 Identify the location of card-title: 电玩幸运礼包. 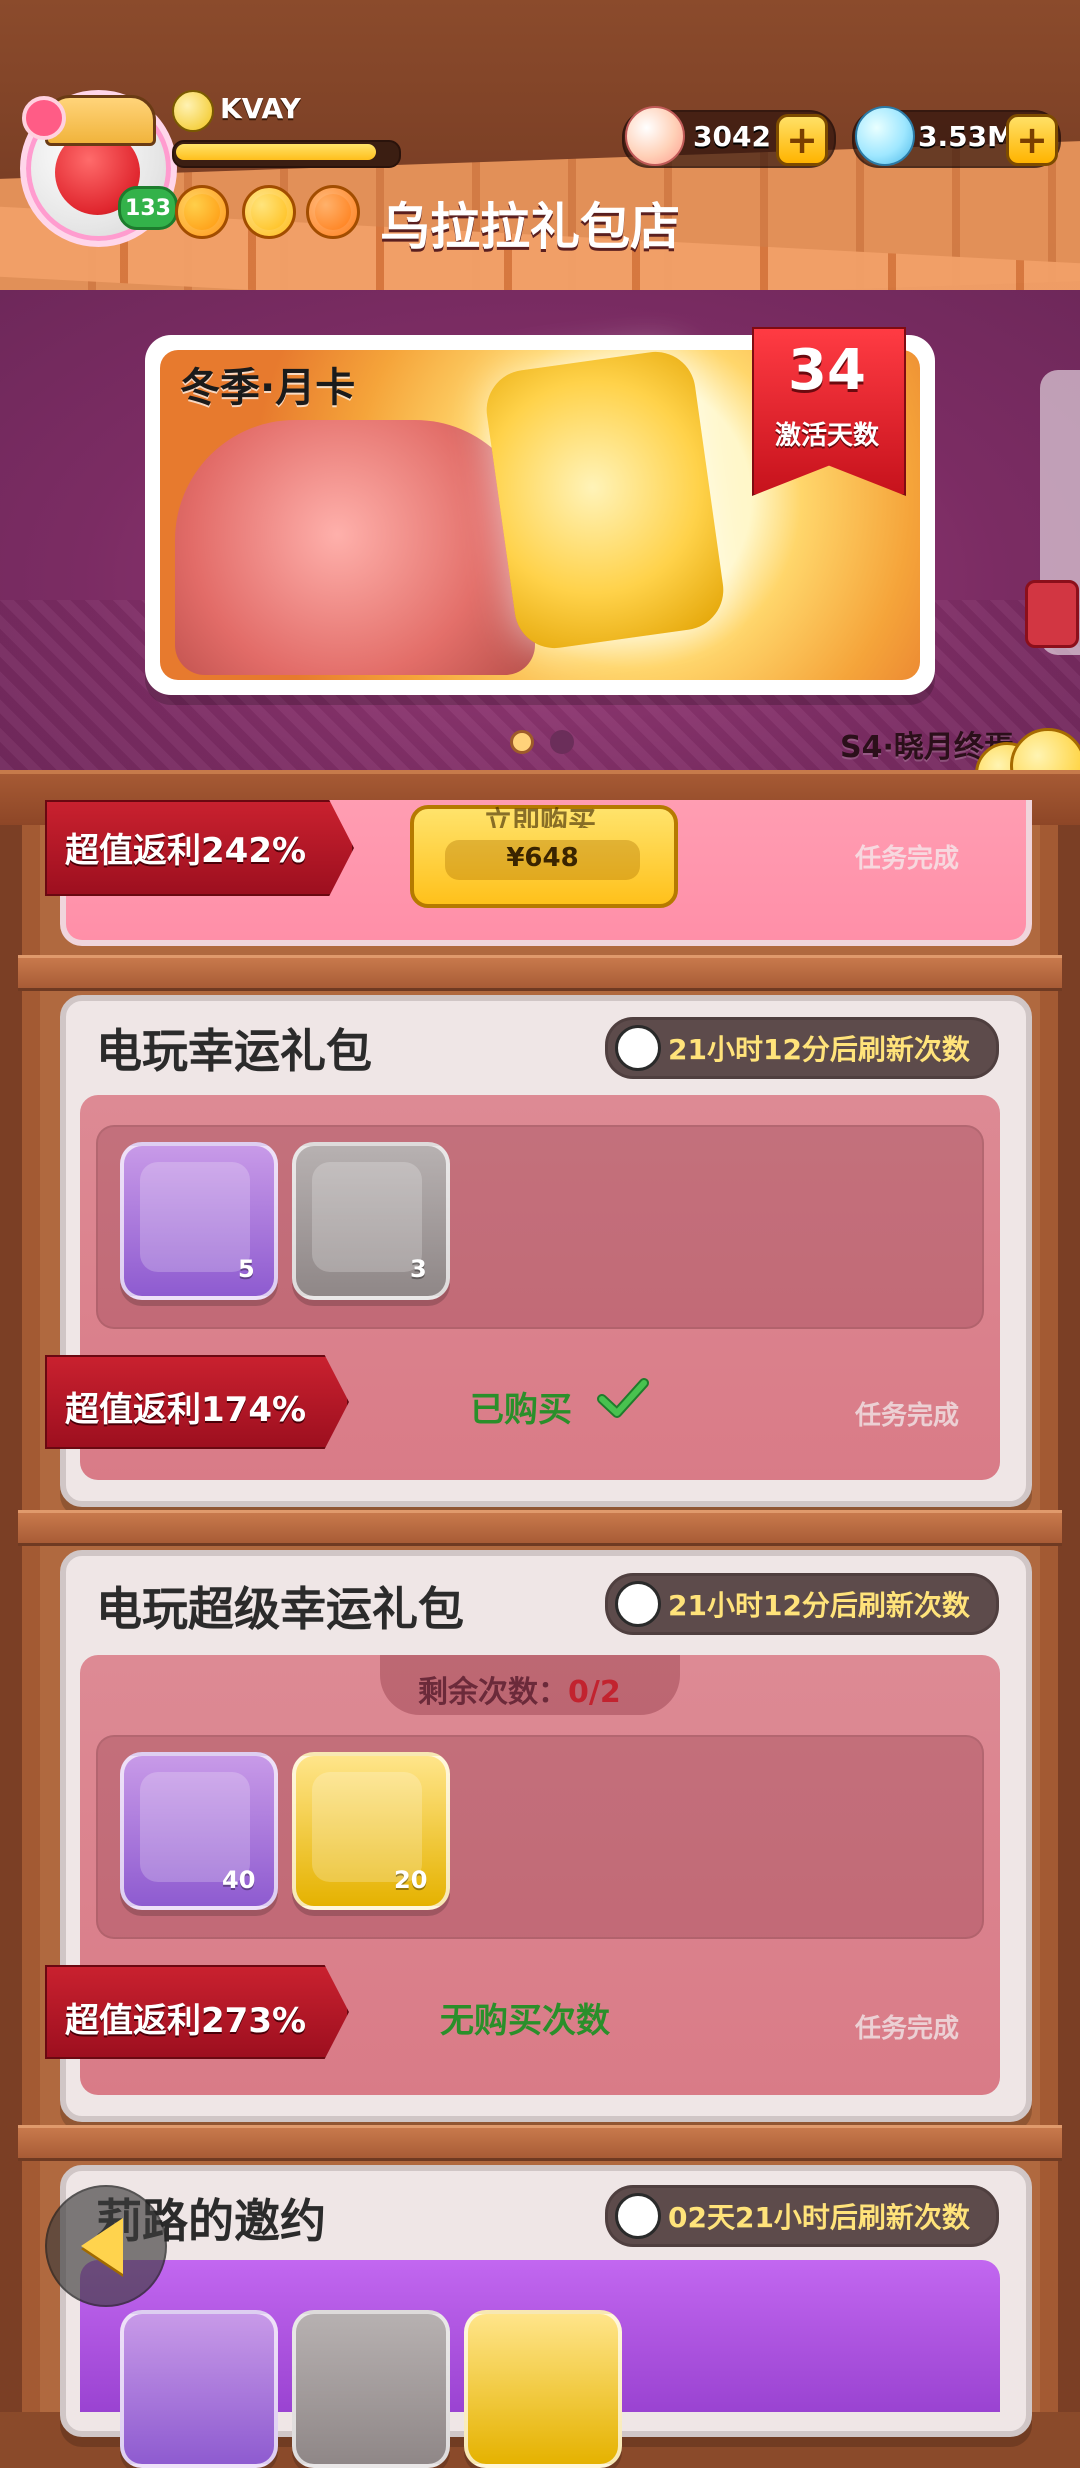
(234, 1051).